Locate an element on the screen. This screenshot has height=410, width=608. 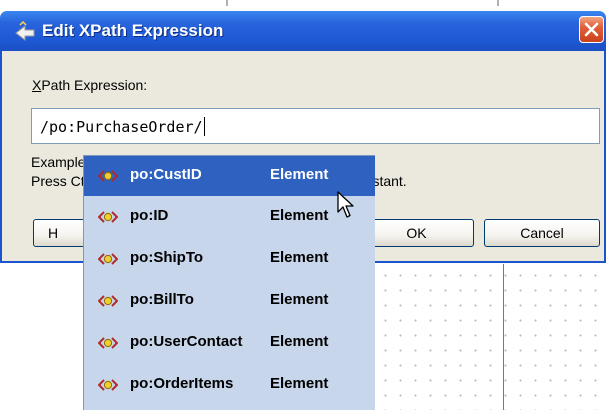
autocomplete-item-name: po:CustID is located at coordinates (166, 174).